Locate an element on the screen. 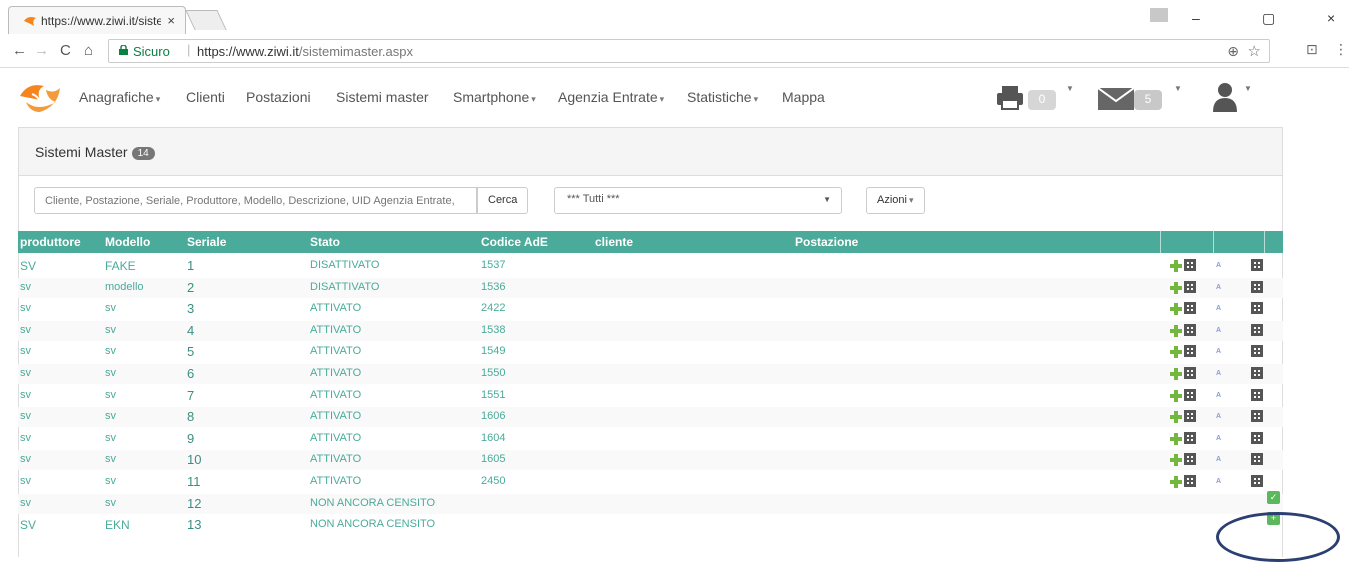  bookmark-star-icon: ☆ is located at coordinates (1254, 51).